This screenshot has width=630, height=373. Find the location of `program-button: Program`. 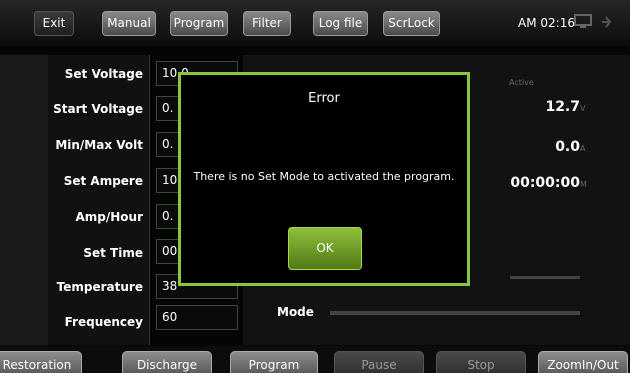

program-button: Program is located at coordinates (199, 23).